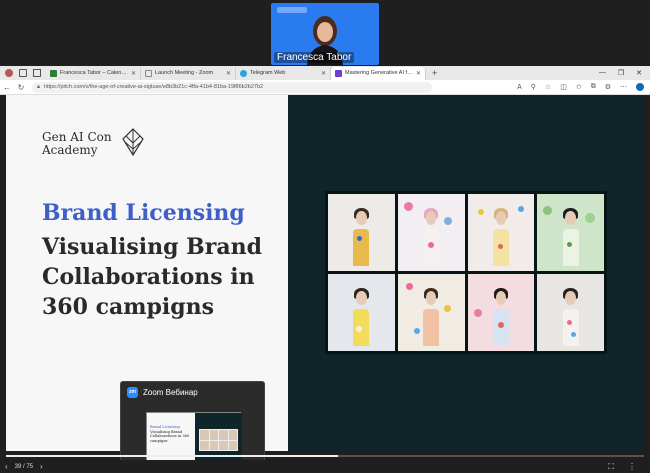  I want to click on fullscreen-icon: ⛶, so click(611, 467).